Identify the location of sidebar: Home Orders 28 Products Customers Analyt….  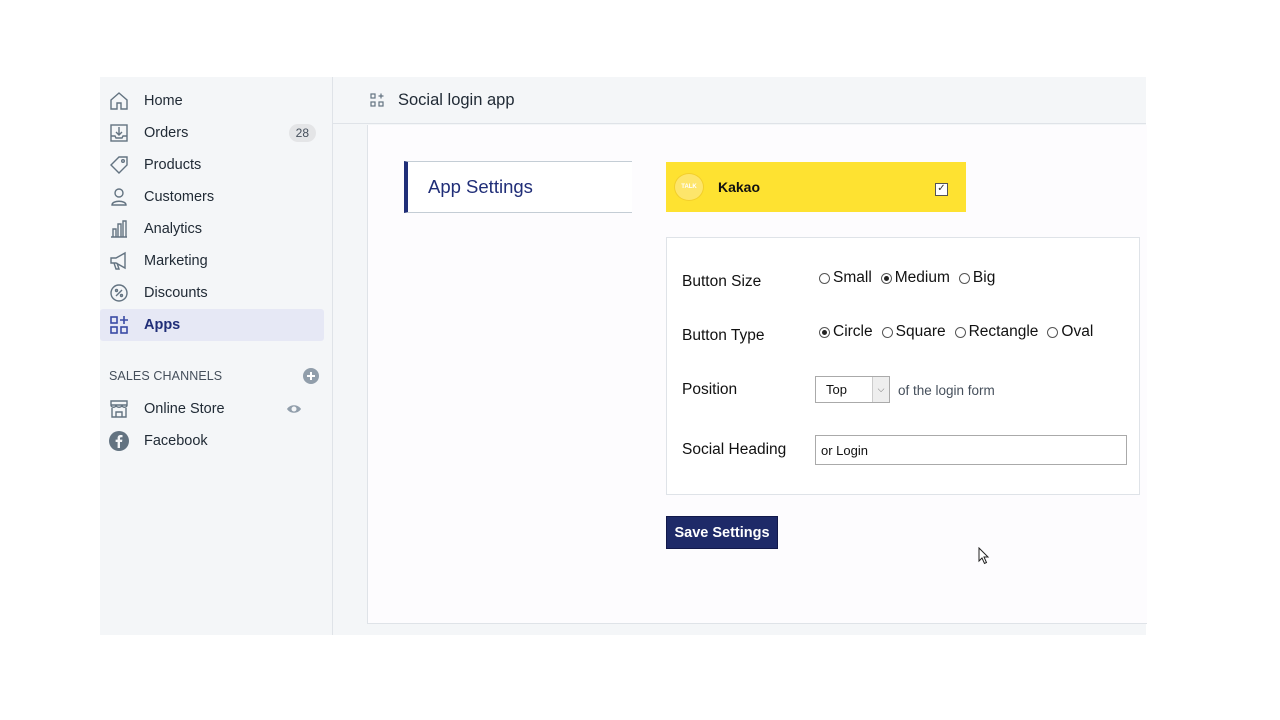
(216, 356).